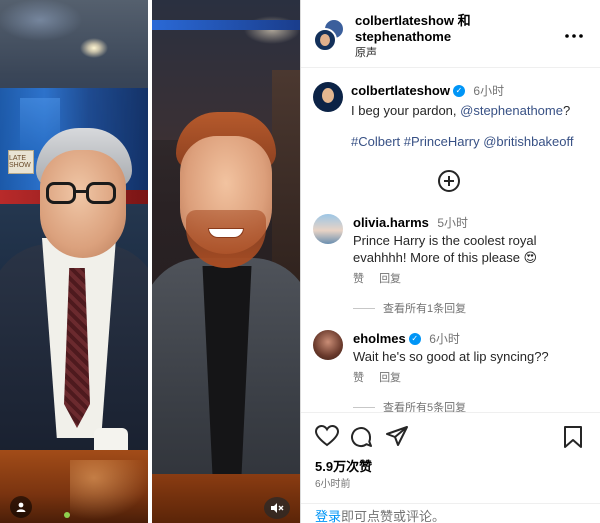 The width and height of the screenshot is (600, 523). Describe the element at coordinates (471, 141) in the screenshot. I see `hashtags: #Colbert #PrinceHarry @britishbakeoff` at that location.